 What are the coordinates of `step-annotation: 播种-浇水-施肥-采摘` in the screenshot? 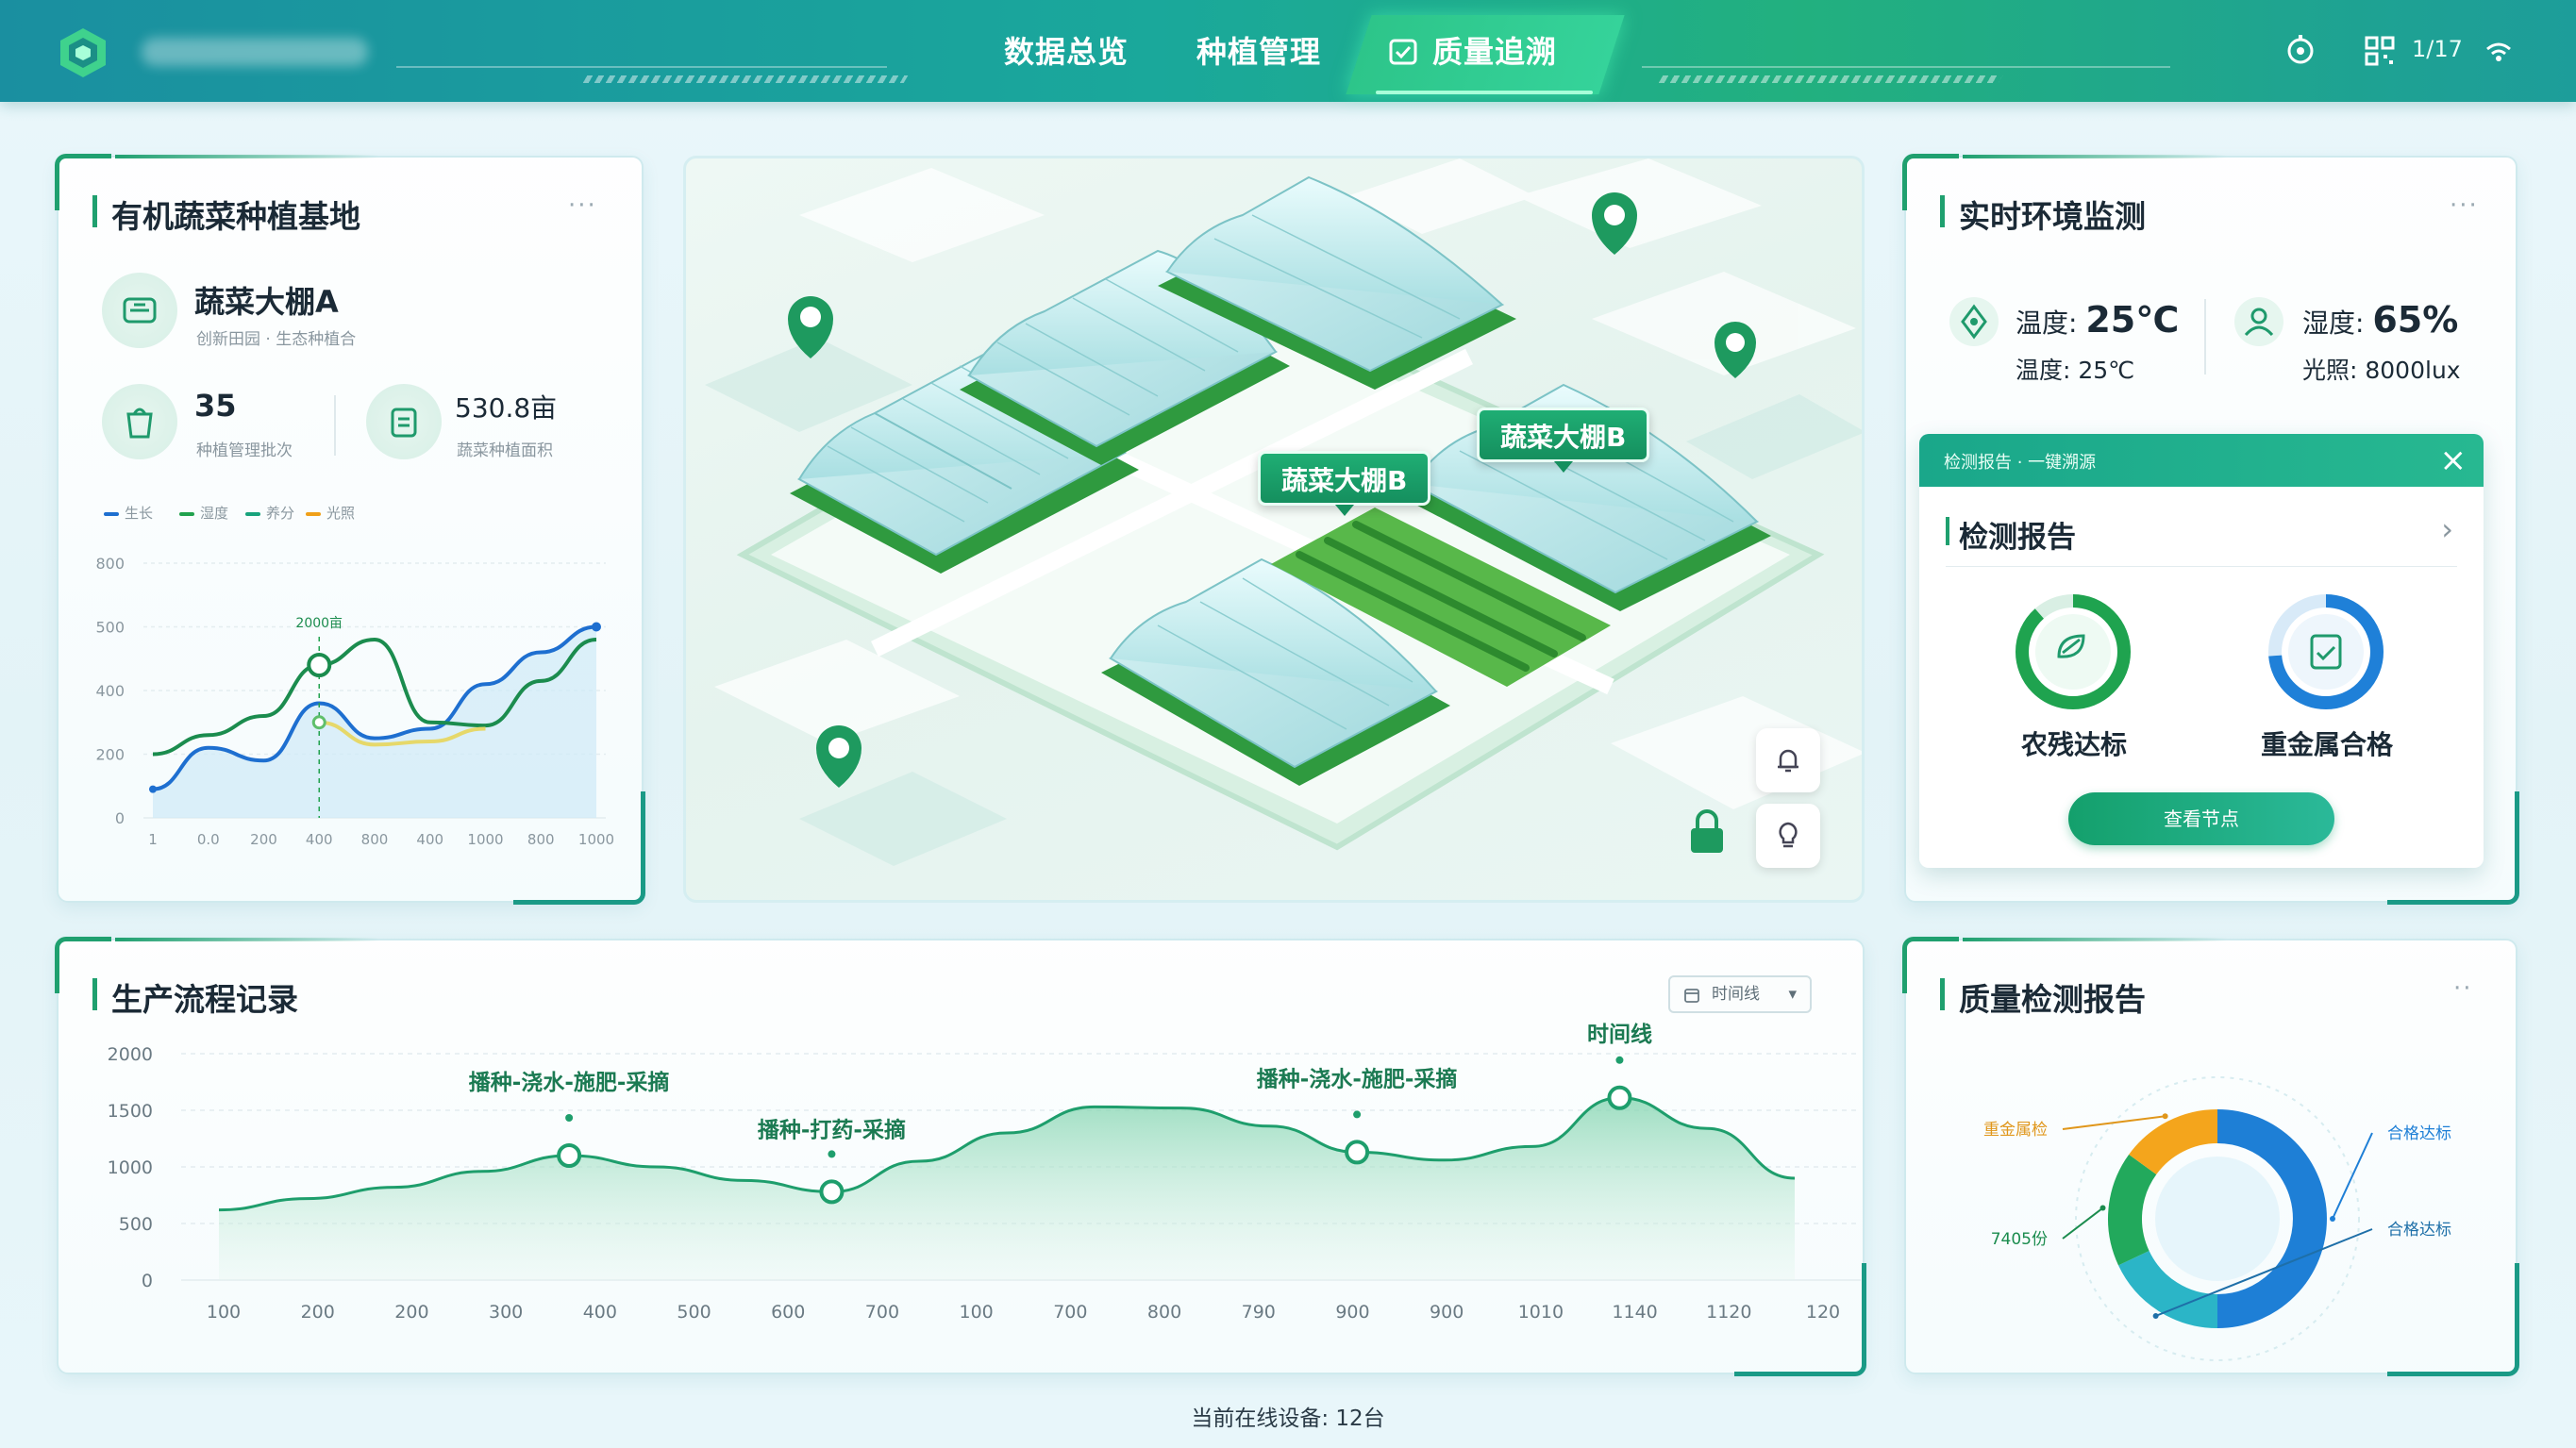 It's located at (569, 1082).